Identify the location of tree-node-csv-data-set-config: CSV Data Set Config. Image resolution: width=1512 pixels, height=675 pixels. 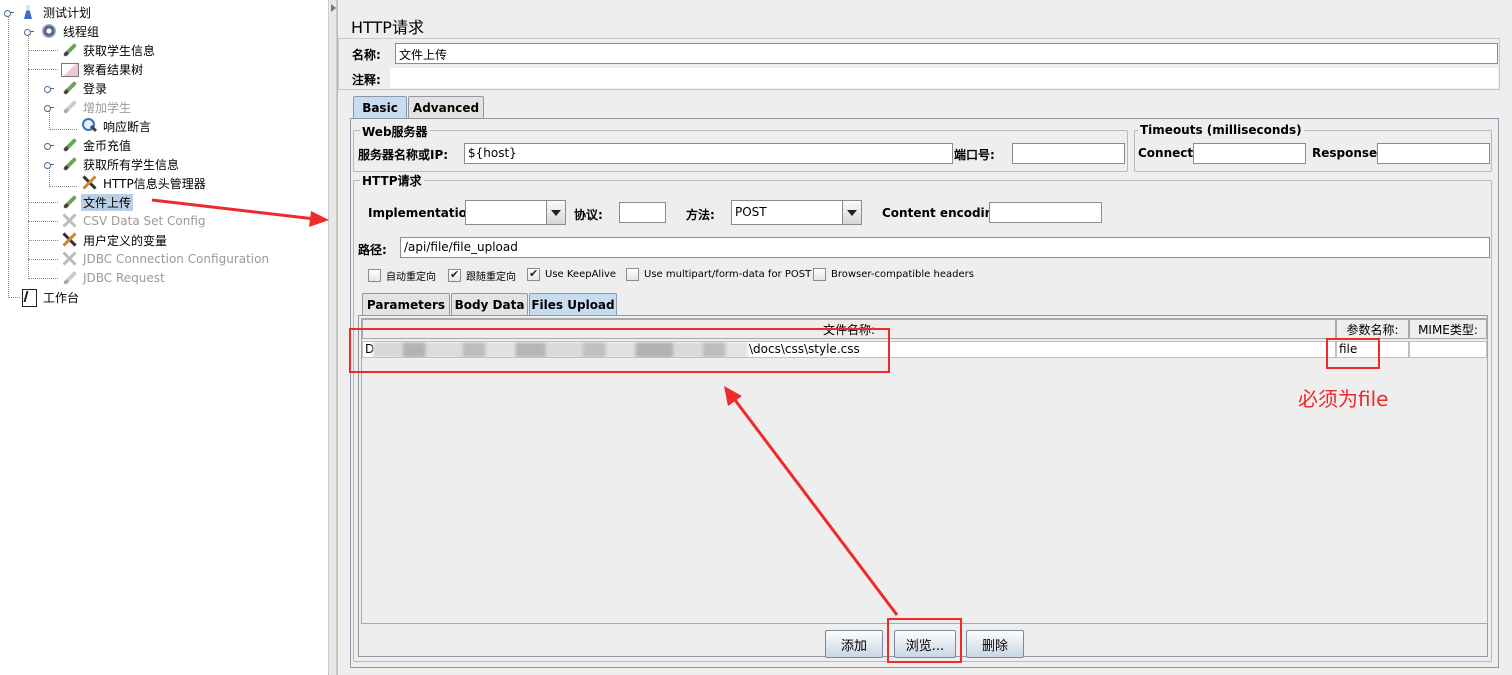
(134, 221).